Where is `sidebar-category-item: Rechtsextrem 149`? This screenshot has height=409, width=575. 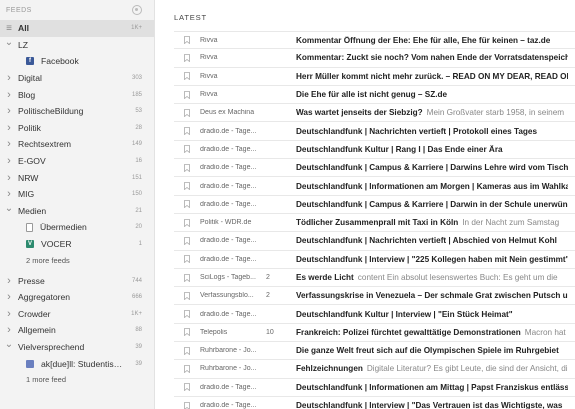
sidebar-category-item: Rechtsextrem 149 is located at coordinates (77, 144).